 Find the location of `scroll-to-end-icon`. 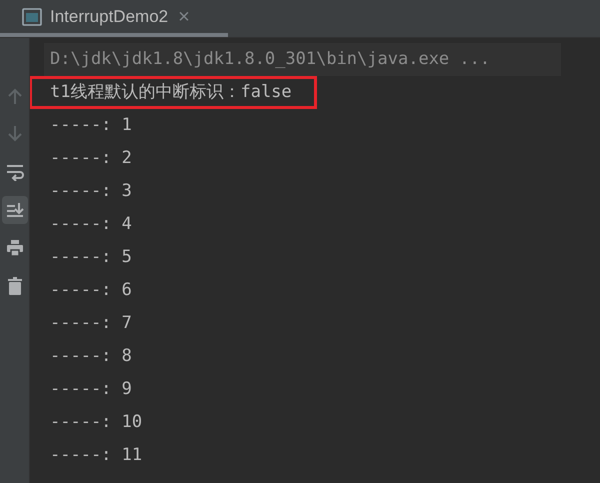

scroll-to-end-icon is located at coordinates (15, 210).